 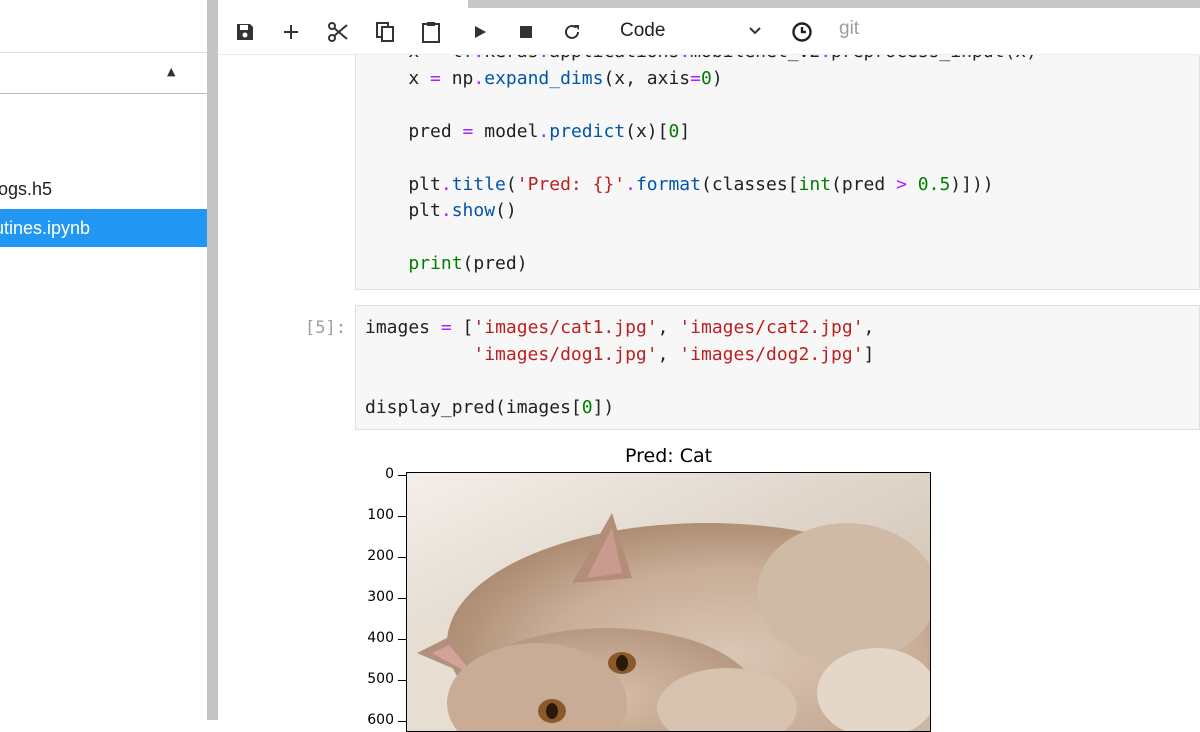 What do you see at coordinates (709, 4) in the screenshot?
I see `tab-bar` at bounding box center [709, 4].